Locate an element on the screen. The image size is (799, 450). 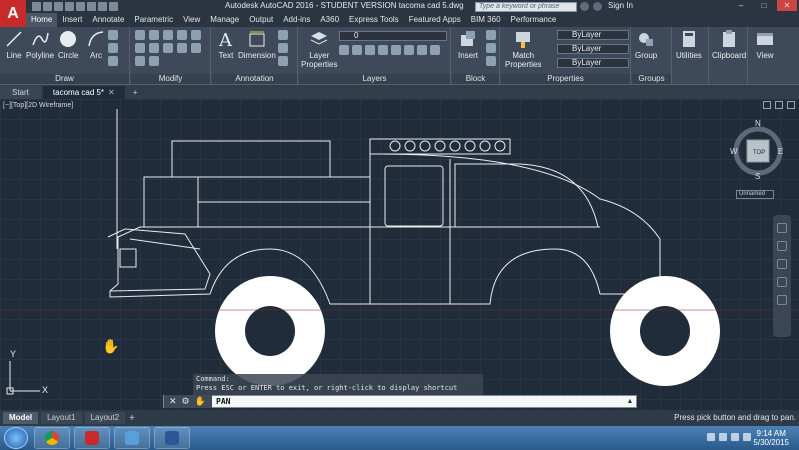
layer-lock-icon is located at coordinates (370, 50).